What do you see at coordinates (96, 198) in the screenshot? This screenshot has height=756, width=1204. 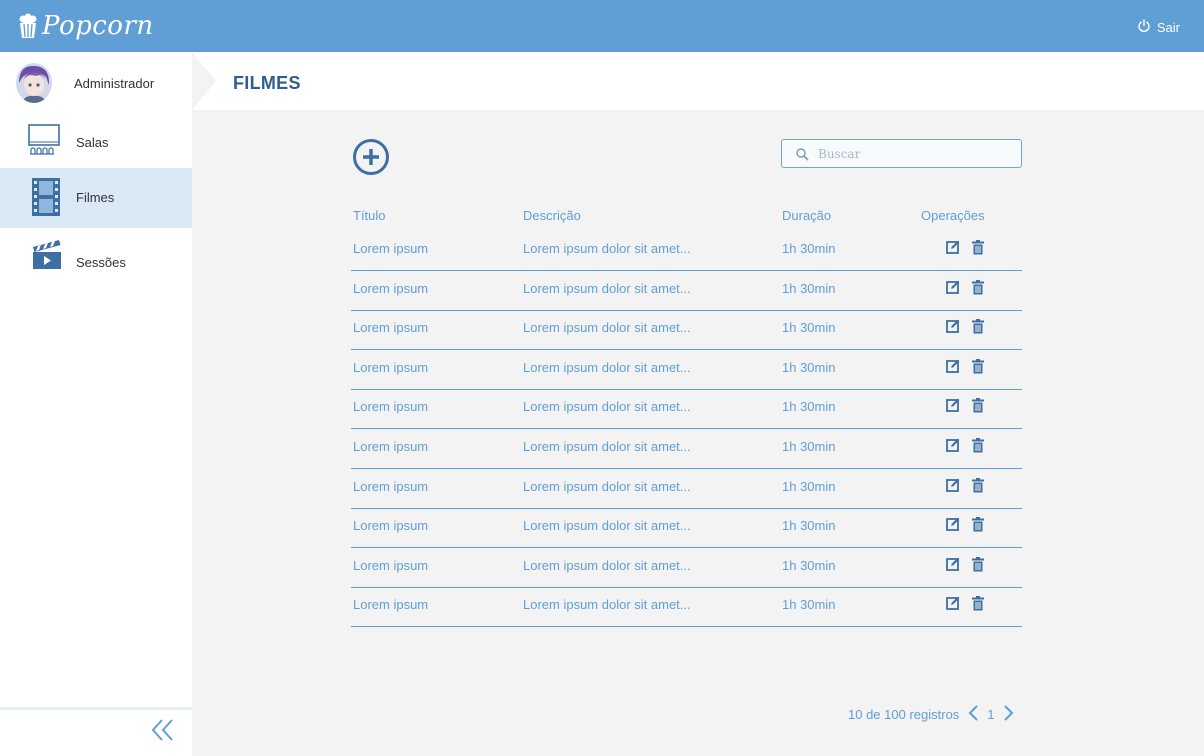 I see `sidebar-item-filmes: Filmes` at bounding box center [96, 198].